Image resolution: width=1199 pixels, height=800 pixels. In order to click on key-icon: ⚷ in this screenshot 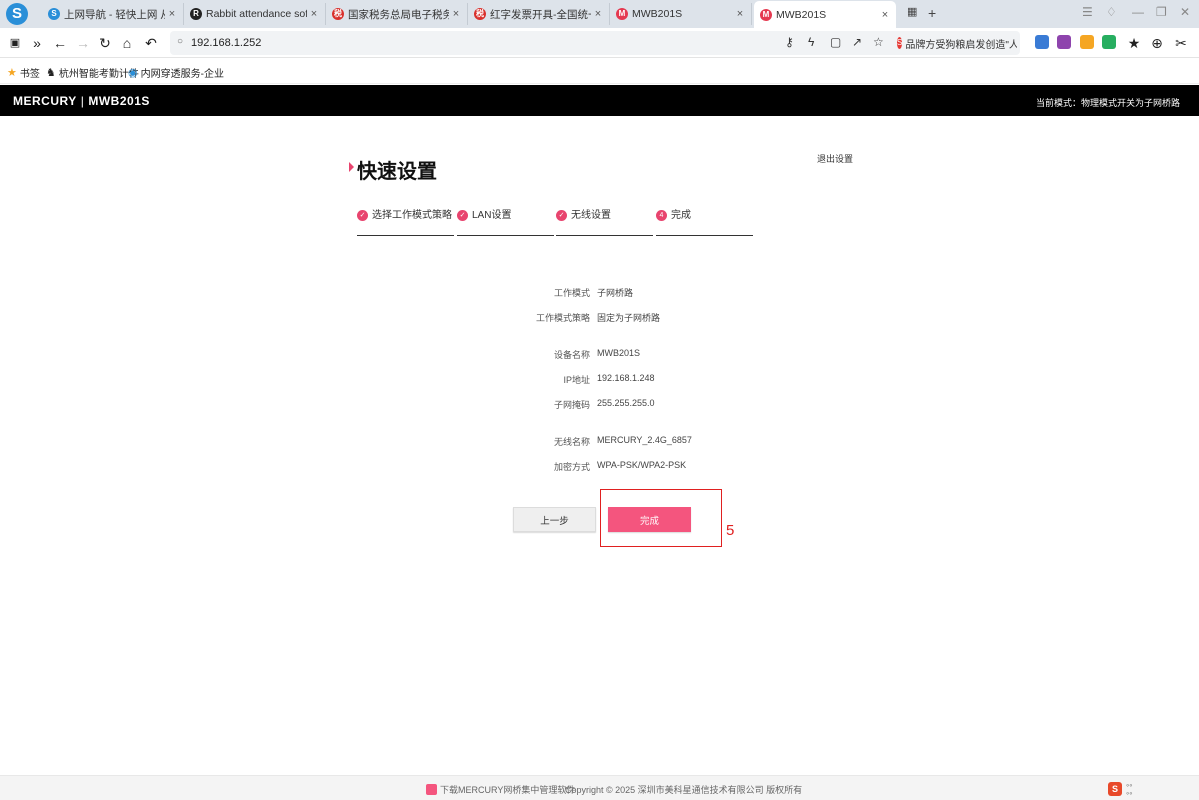, I will do `click(789, 42)`.